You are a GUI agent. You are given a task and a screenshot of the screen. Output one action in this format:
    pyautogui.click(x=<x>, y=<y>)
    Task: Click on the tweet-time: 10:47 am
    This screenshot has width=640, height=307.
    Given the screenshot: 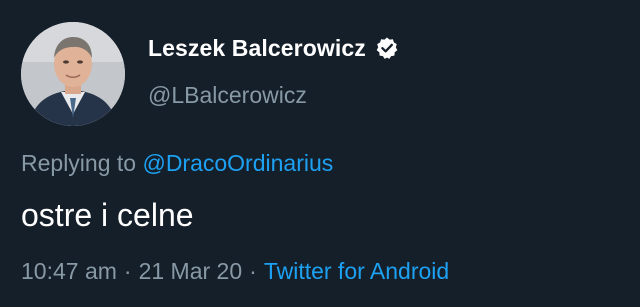 What is the action you would take?
    pyautogui.click(x=69, y=271)
    